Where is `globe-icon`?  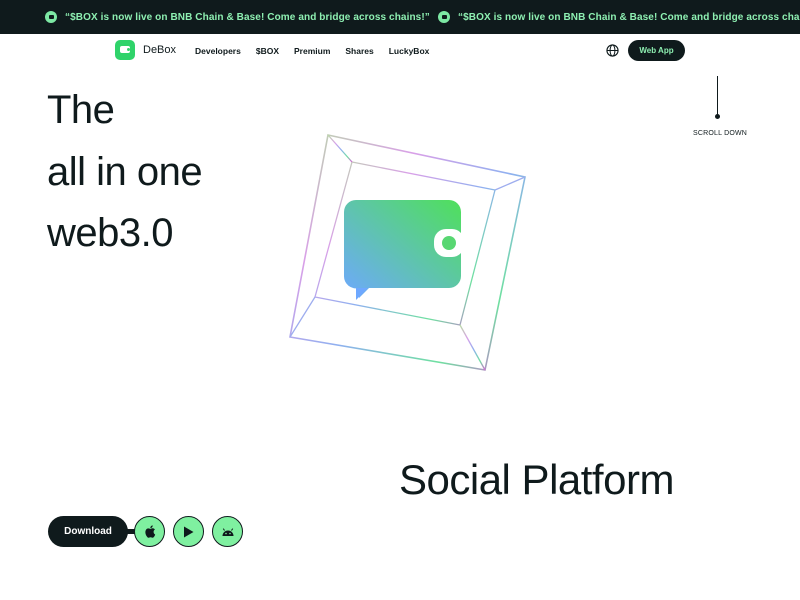
globe-icon is located at coordinates (612, 50).